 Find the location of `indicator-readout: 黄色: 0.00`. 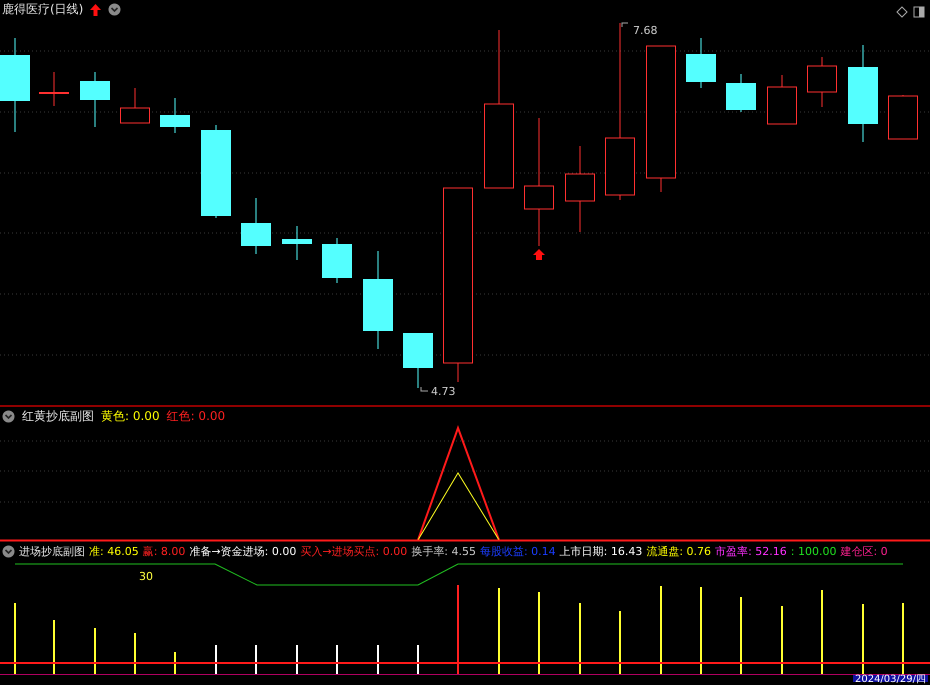

indicator-readout: 黄色: 0.00 is located at coordinates (130, 416).